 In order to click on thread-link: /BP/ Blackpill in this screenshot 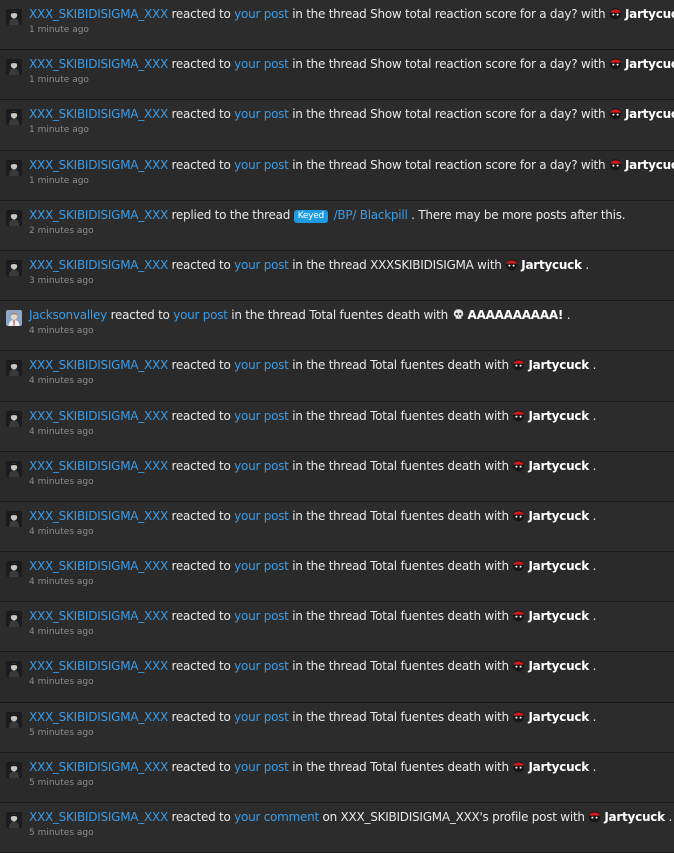, I will do `click(371, 215)`.